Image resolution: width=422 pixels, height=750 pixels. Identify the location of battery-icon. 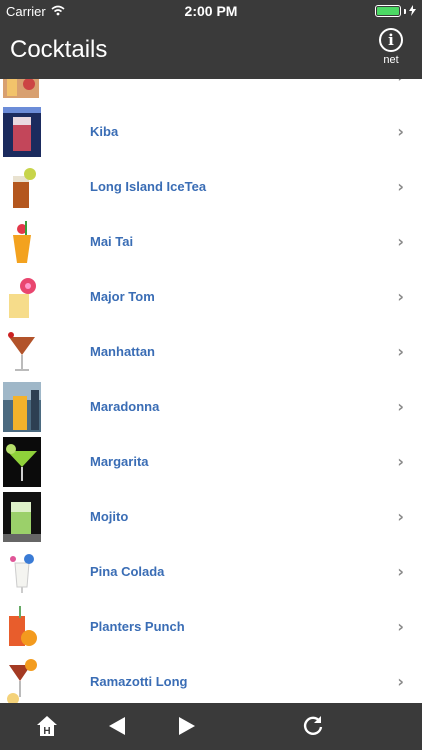
(388, 11).